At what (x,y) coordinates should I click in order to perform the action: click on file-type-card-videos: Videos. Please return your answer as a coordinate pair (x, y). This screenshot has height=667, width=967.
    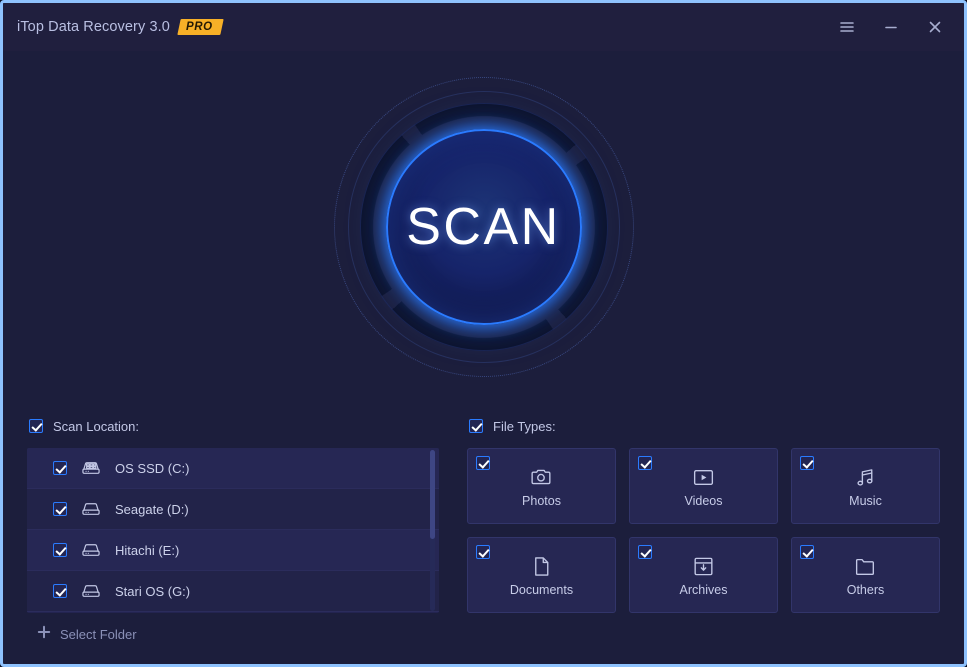
    Looking at the image, I should click on (703, 486).